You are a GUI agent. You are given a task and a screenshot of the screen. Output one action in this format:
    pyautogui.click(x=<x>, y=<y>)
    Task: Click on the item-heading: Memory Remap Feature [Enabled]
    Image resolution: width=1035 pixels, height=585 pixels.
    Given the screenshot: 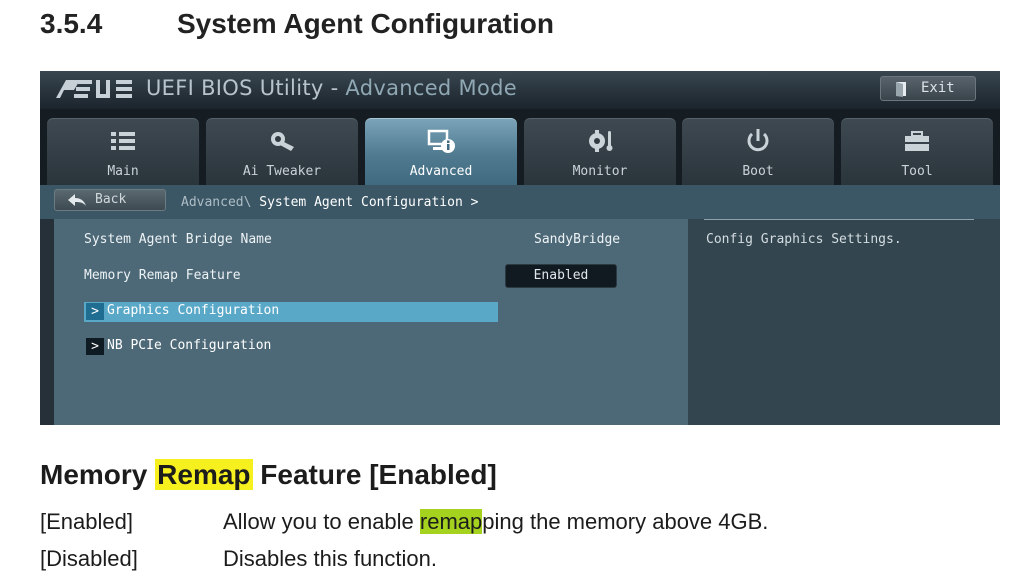 What is the action you would take?
    pyautogui.click(x=268, y=475)
    